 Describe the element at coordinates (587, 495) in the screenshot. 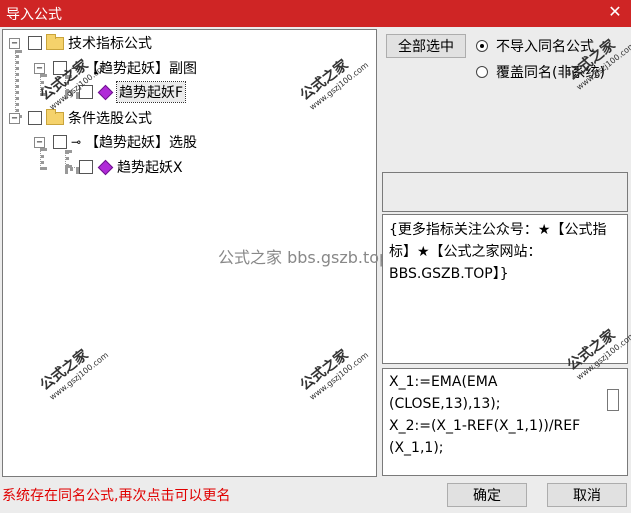

I see `cancel-button: 取消` at that location.